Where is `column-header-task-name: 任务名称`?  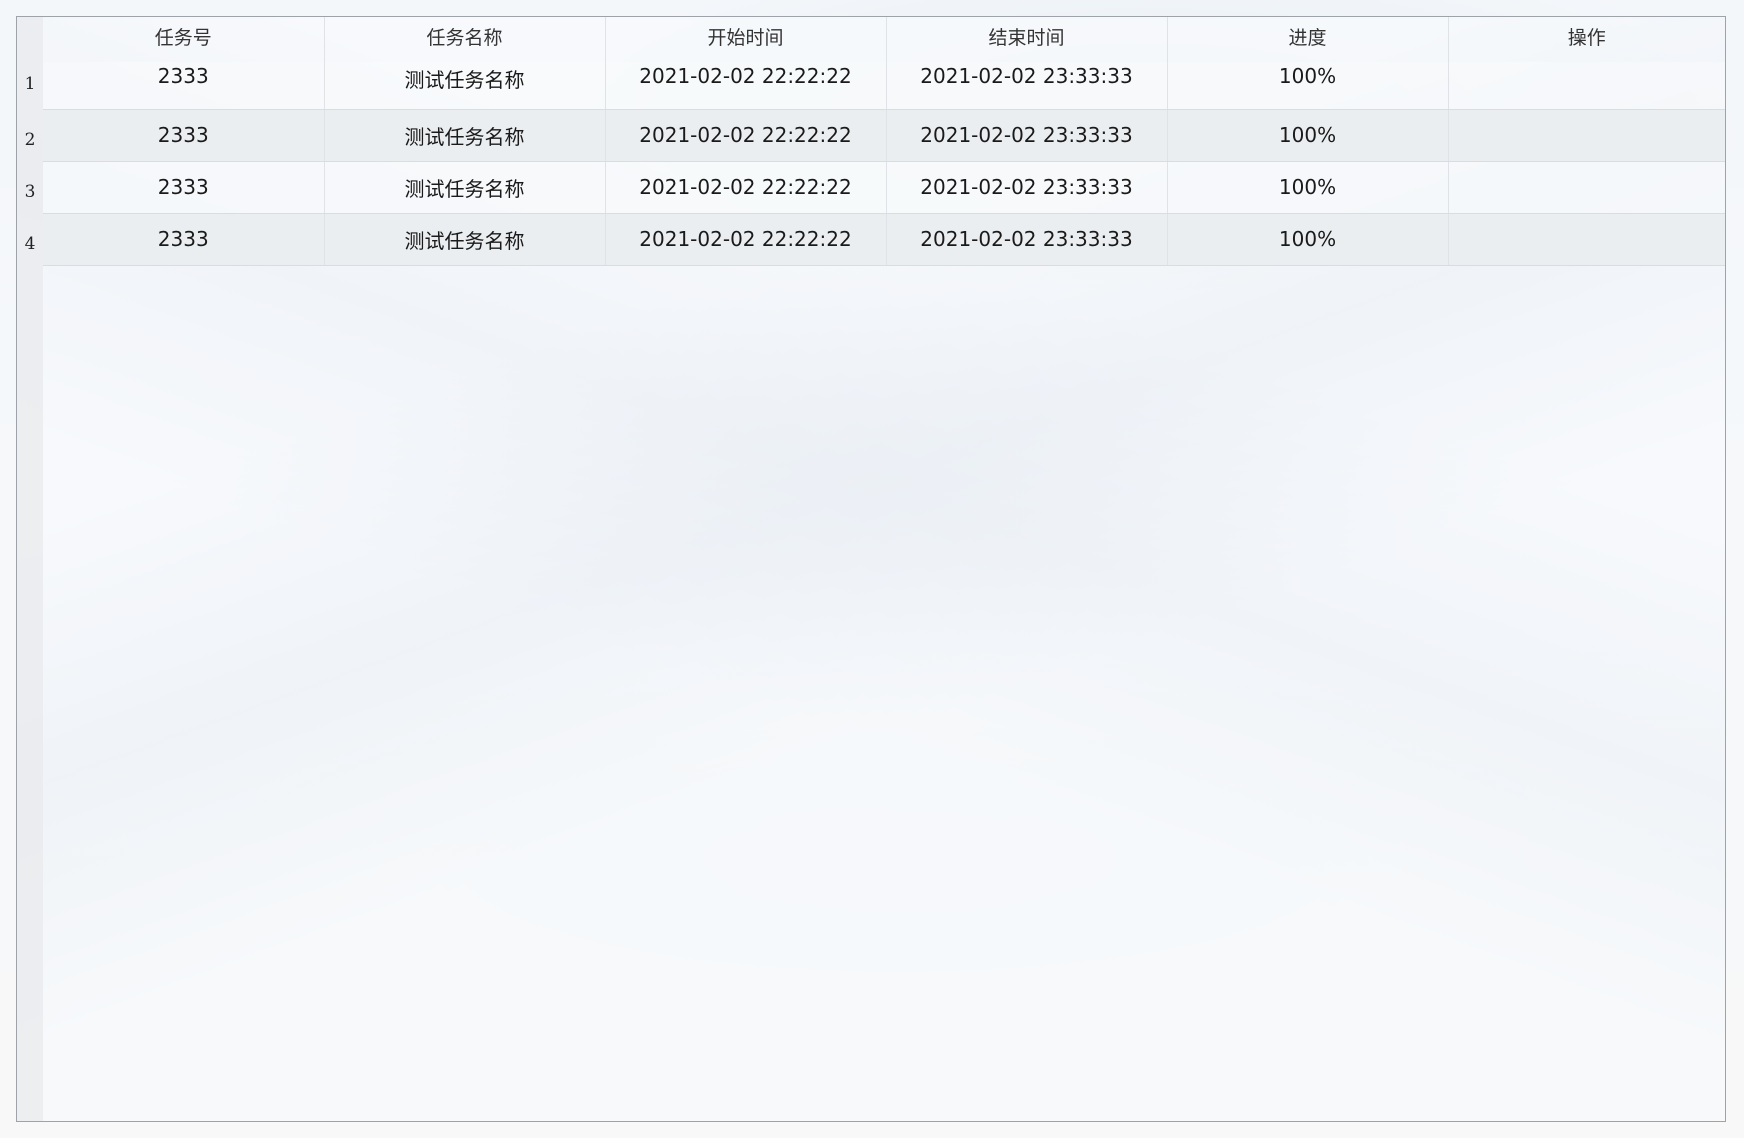
column-header-task-name: 任务名称 is located at coordinates (465, 39).